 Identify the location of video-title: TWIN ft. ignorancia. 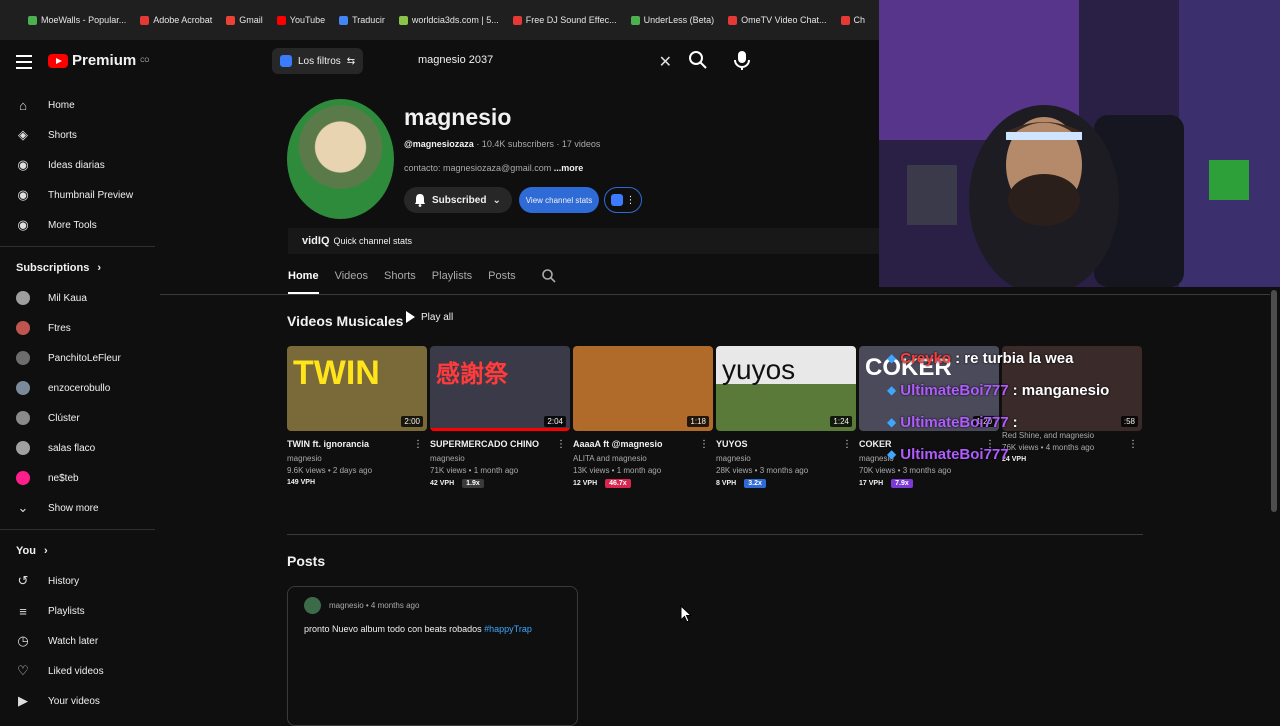
(357, 444).